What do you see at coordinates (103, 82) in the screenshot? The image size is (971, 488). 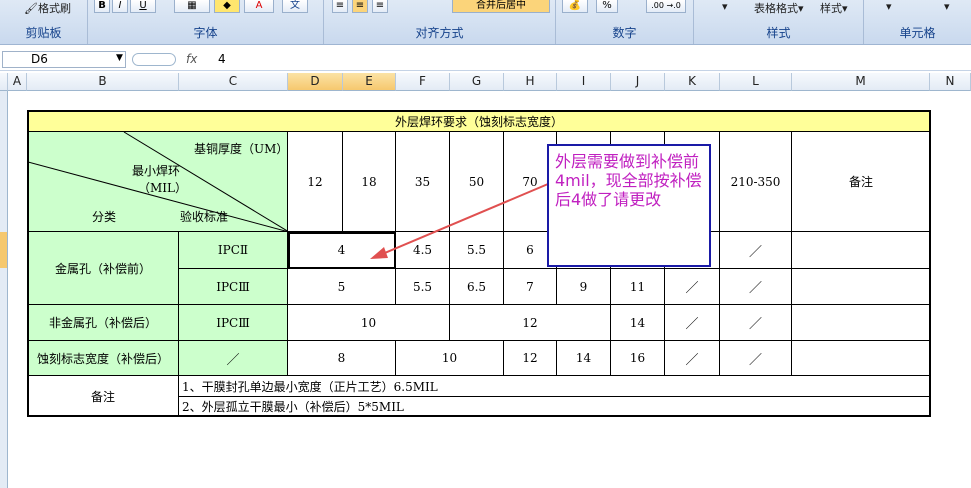 I see `column-header-b: B` at bounding box center [103, 82].